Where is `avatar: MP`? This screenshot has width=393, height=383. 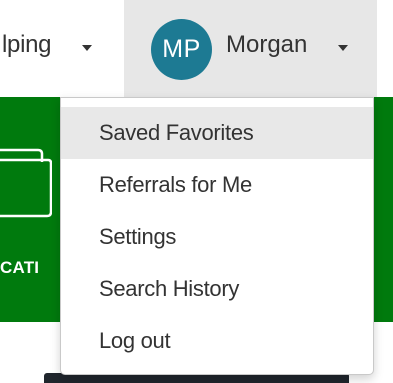
avatar: MP is located at coordinates (181, 49).